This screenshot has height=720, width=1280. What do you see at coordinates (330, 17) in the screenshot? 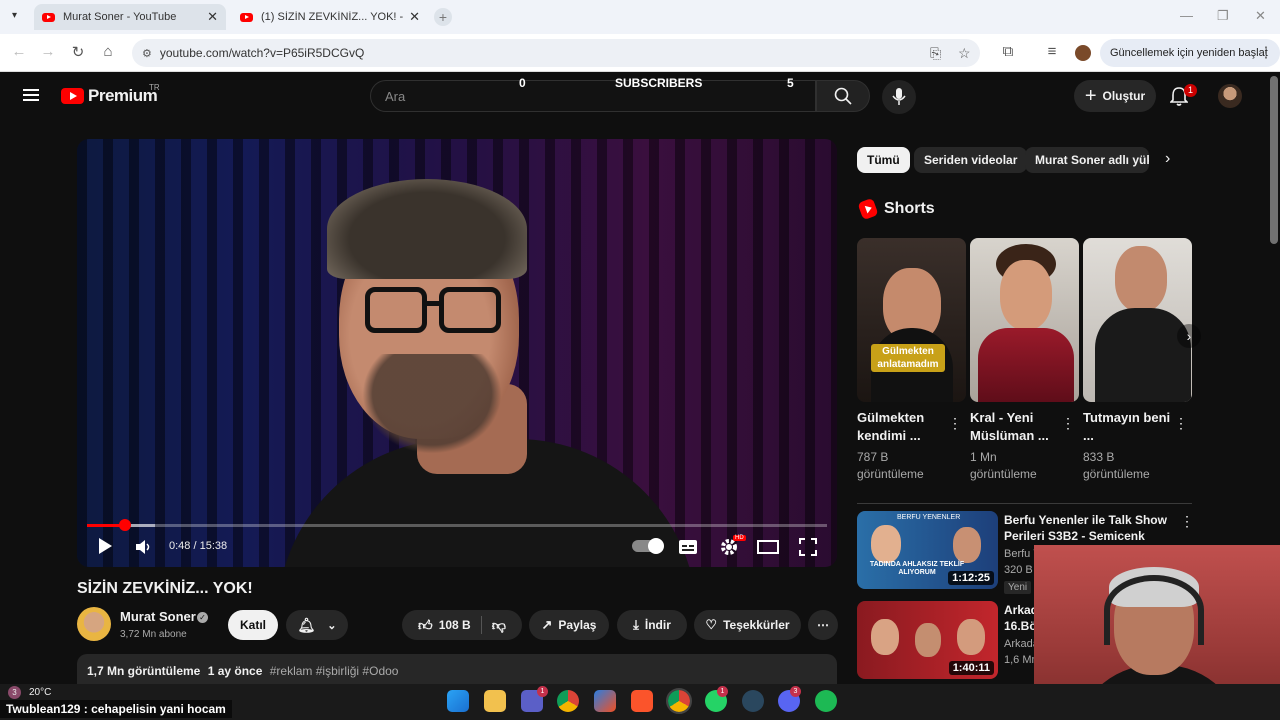
I see `tab-video: (1) SİZİN ZEVKİNİZ... YOK! - You ✕` at bounding box center [330, 17].